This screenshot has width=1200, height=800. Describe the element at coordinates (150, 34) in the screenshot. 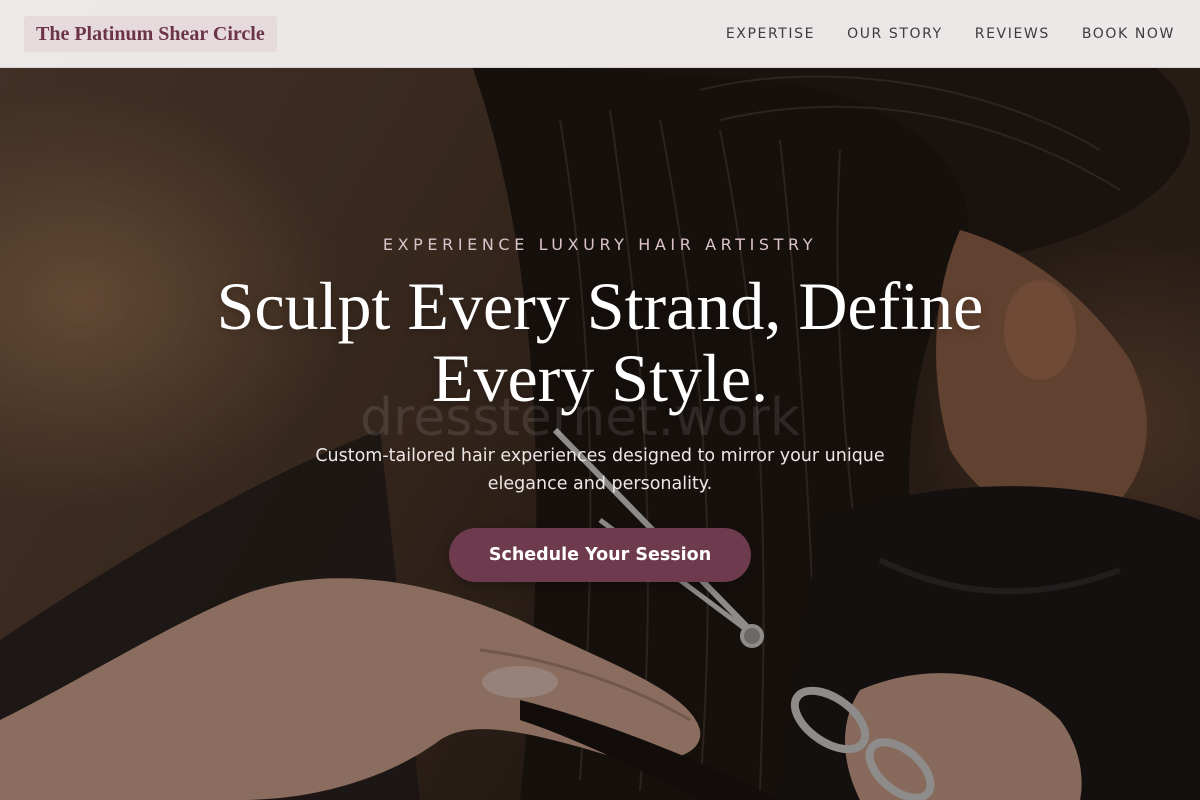

I see `brand-logo: The Platinum Shear Circle` at that location.